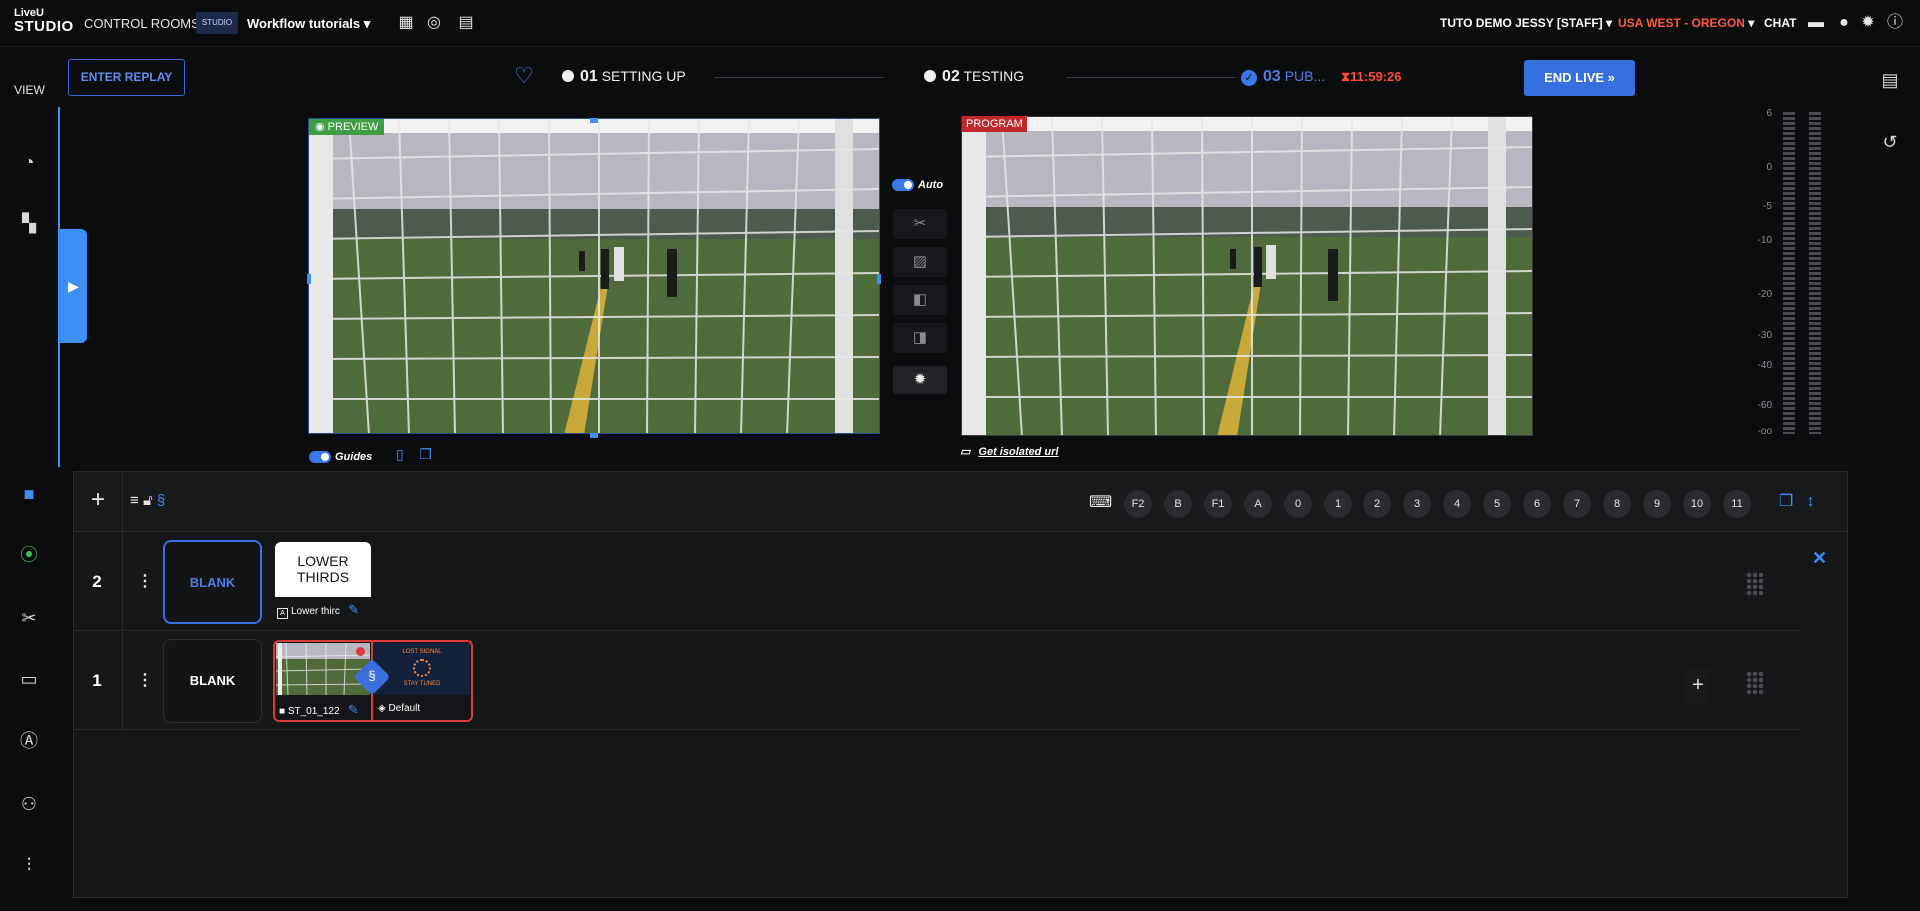 Image resolution: width=1920 pixels, height=911 pixels. I want to click on user-icon: ●, so click(1844, 23).